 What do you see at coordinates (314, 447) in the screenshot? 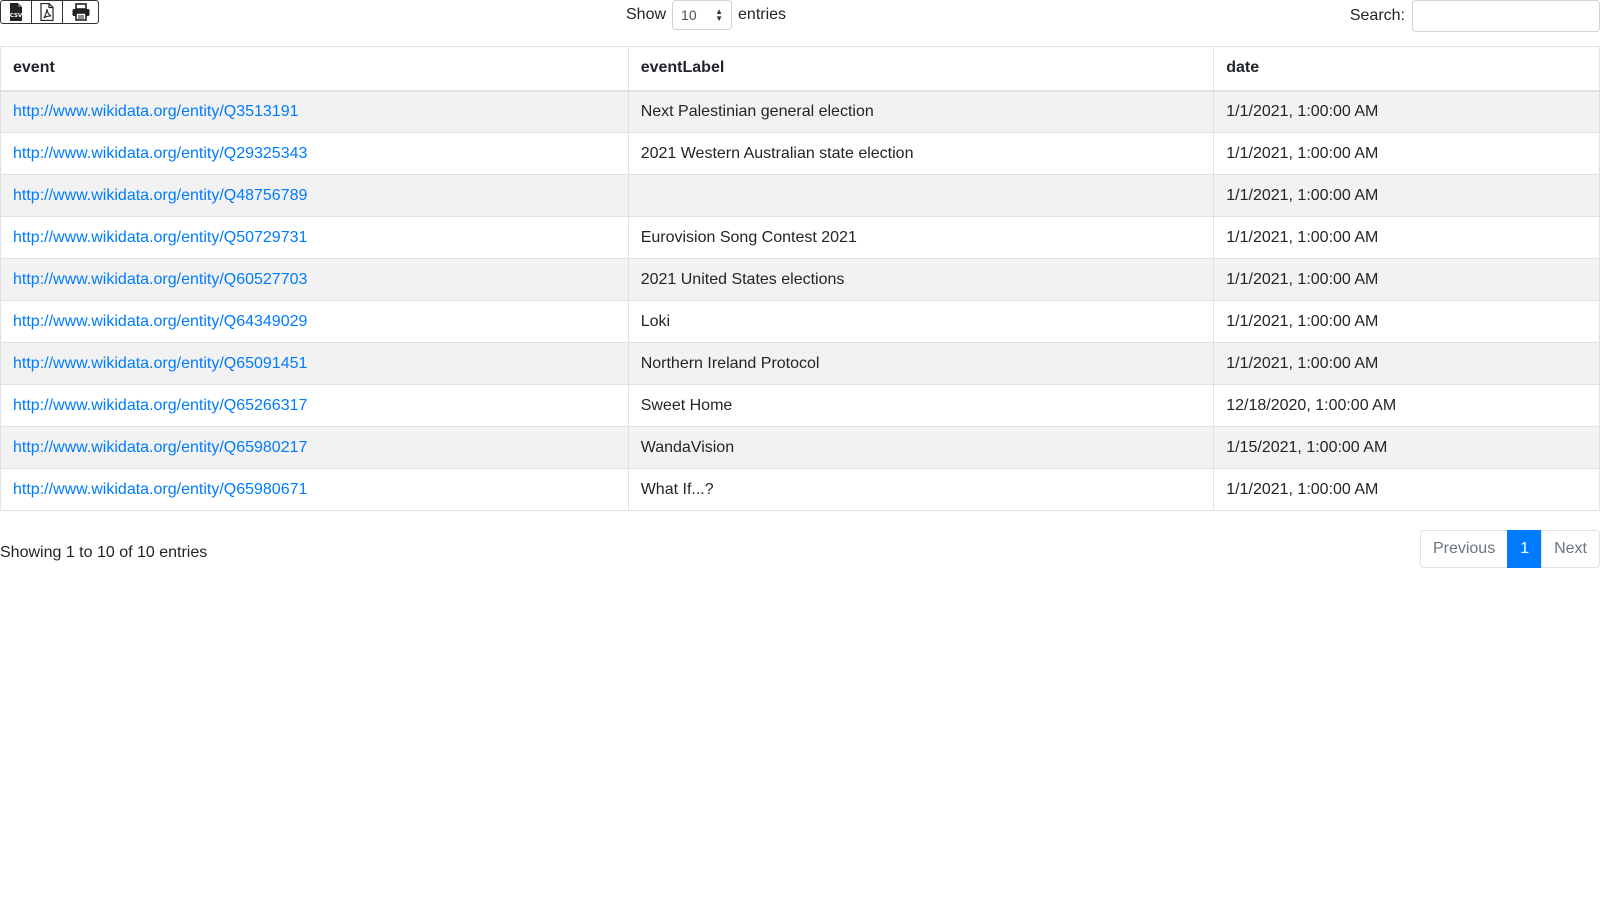
I see `event-cell: http://www.wikidata.org/entity/Q65980217` at bounding box center [314, 447].